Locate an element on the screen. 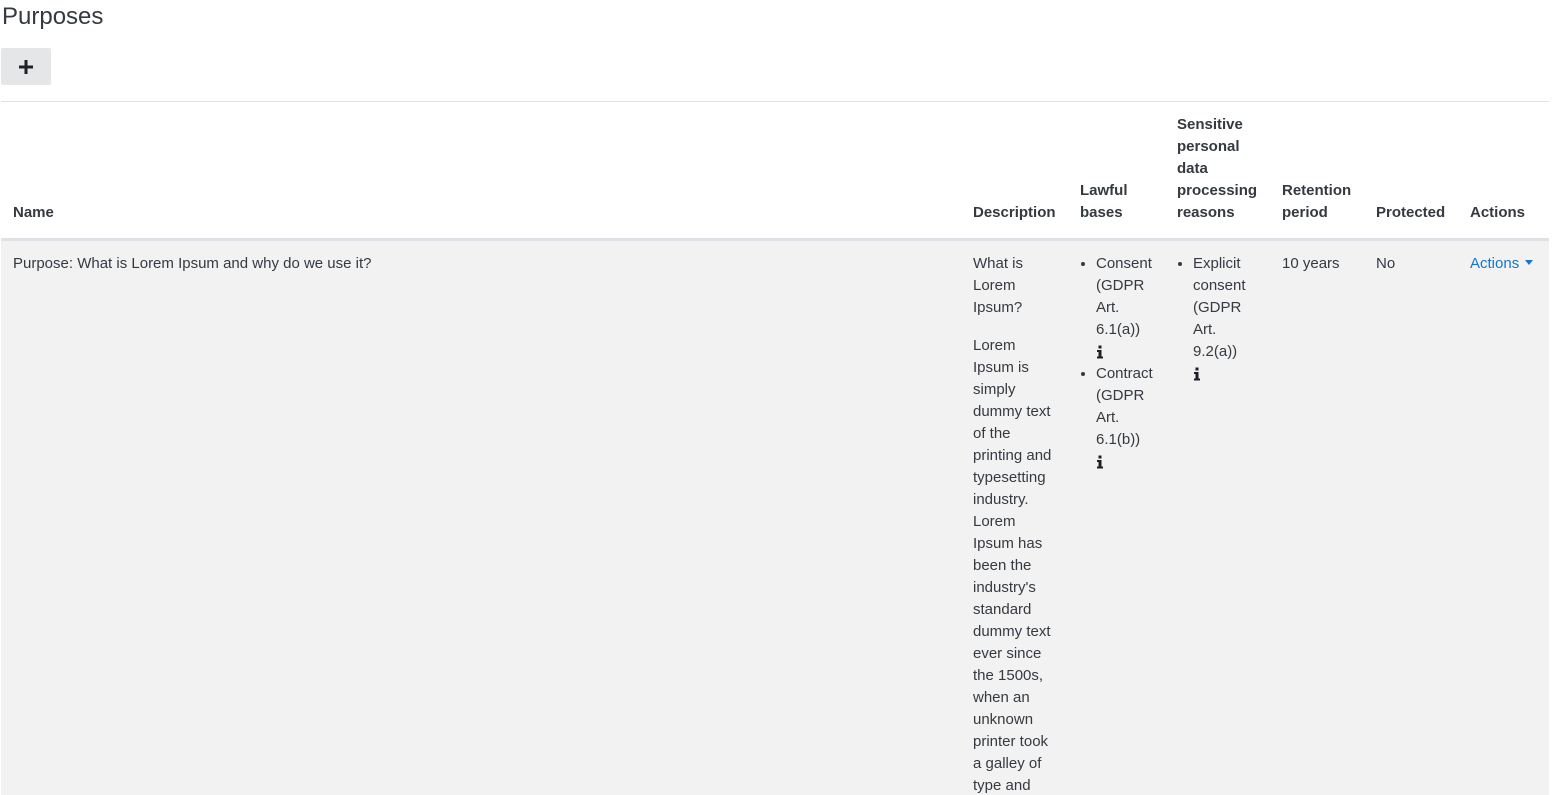 The image size is (1557, 795). chevron-down-icon is located at coordinates (1529, 262).